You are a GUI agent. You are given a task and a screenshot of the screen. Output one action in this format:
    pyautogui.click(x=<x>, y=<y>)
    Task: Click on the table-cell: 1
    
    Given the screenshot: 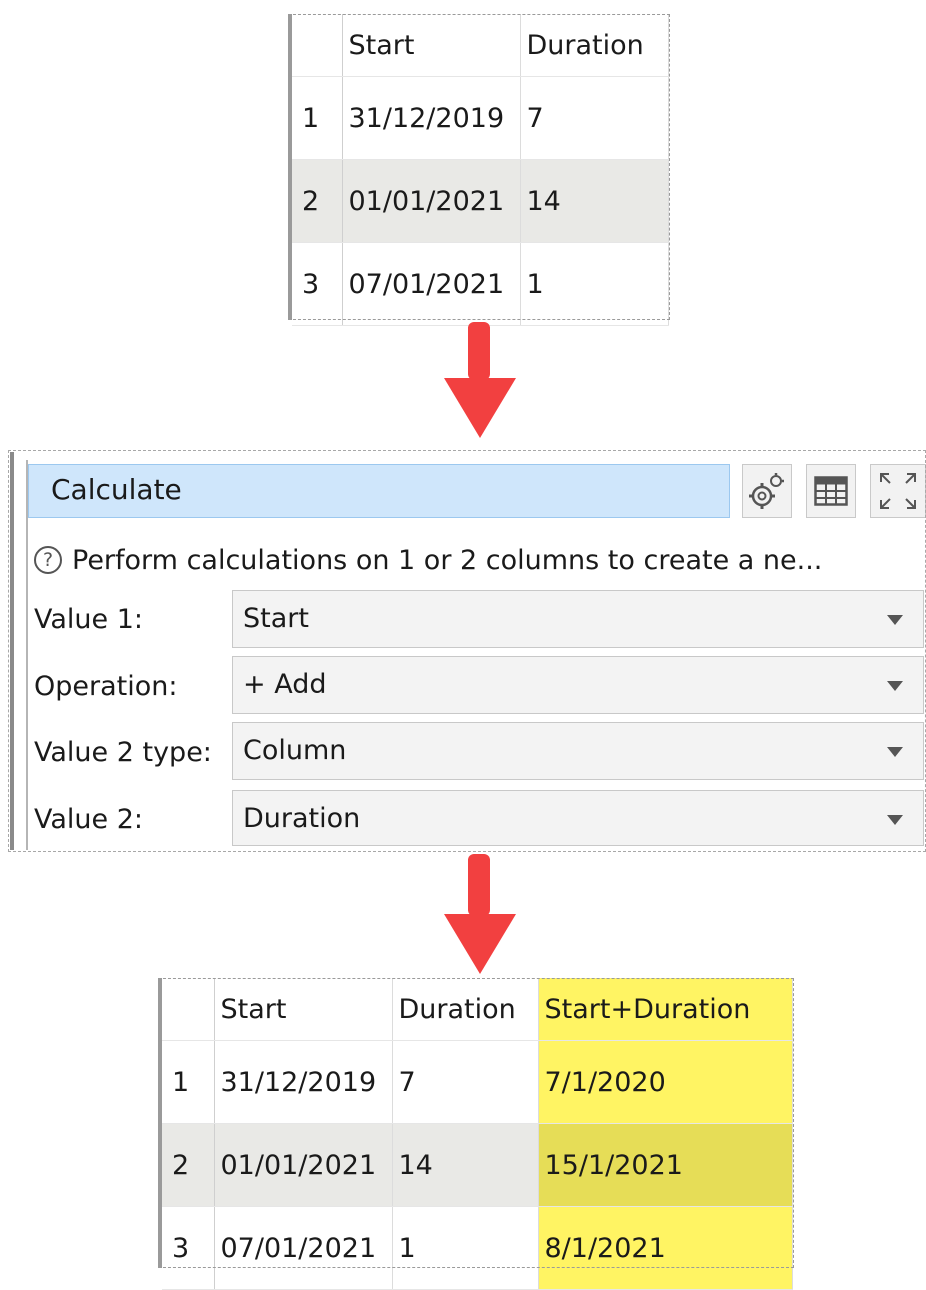 What is the action you would take?
    pyautogui.click(x=465, y=1248)
    